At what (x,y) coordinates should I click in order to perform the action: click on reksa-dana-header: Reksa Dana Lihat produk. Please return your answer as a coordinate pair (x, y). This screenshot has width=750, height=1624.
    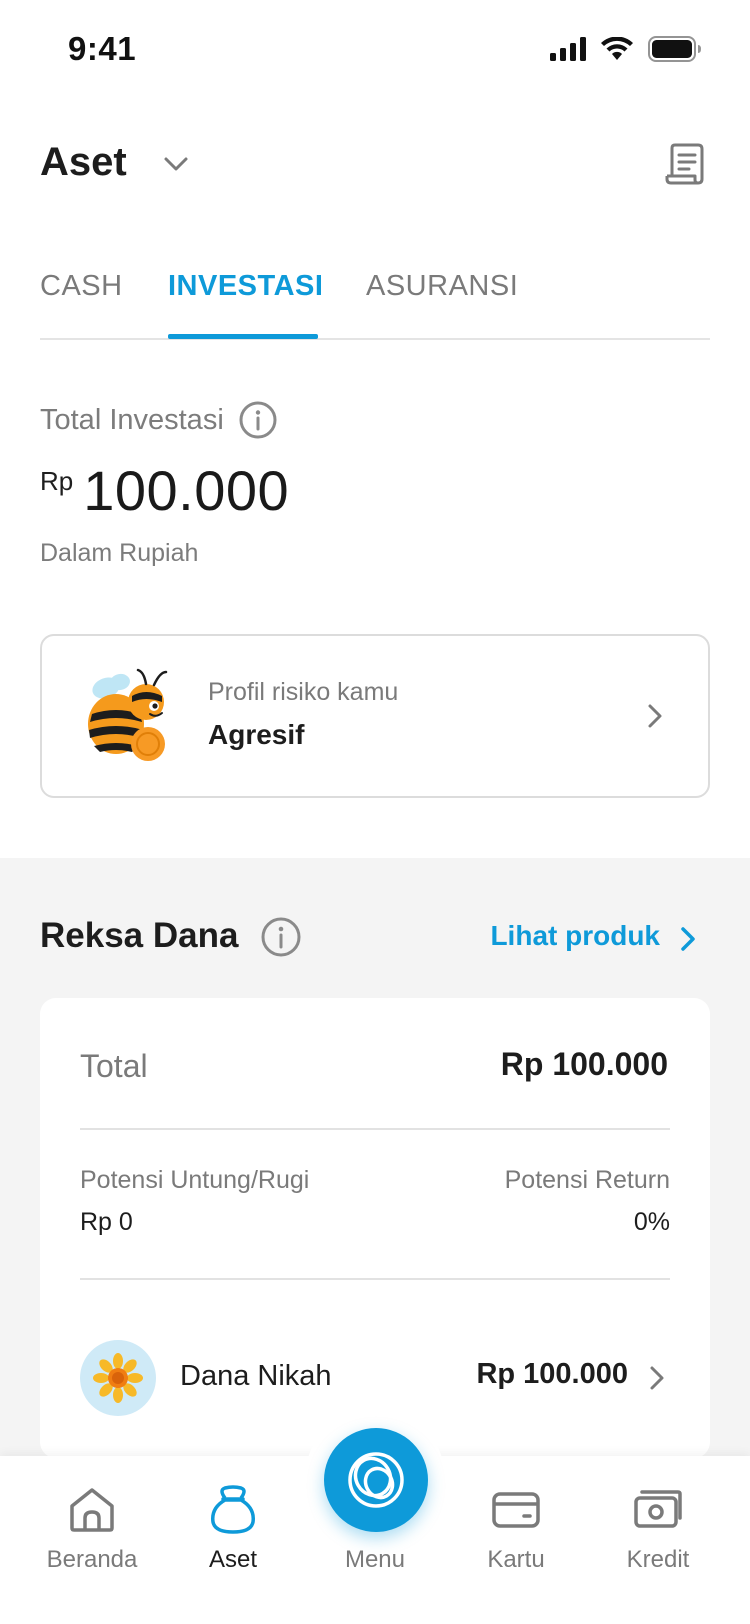
    Looking at the image, I should click on (375, 942).